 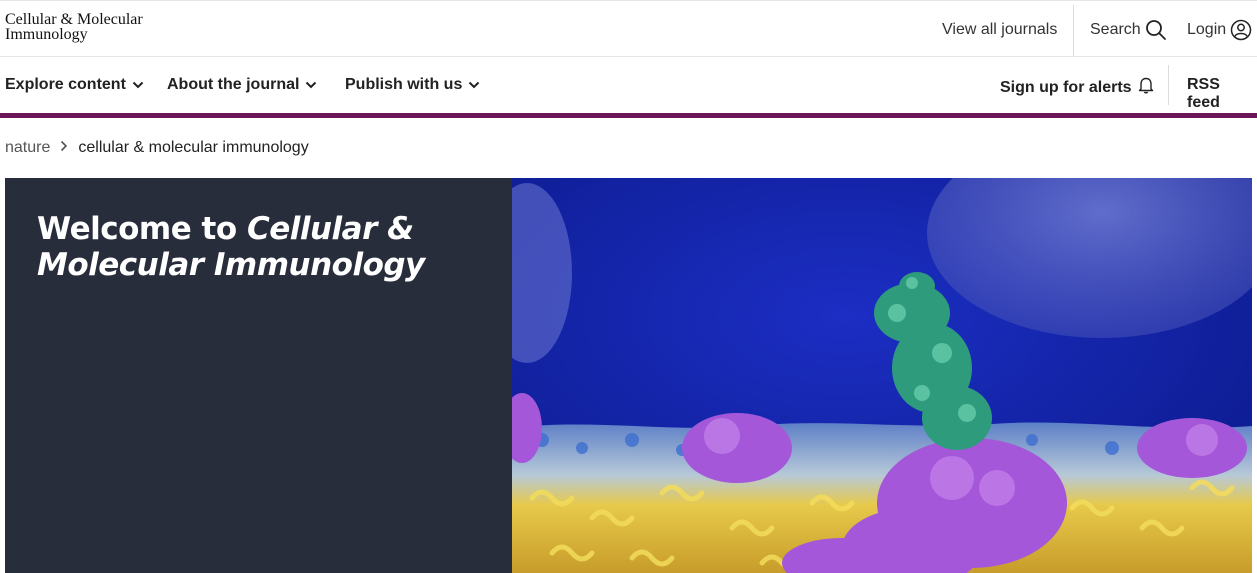 What do you see at coordinates (1156, 30) in the screenshot?
I see `search-icon` at bounding box center [1156, 30].